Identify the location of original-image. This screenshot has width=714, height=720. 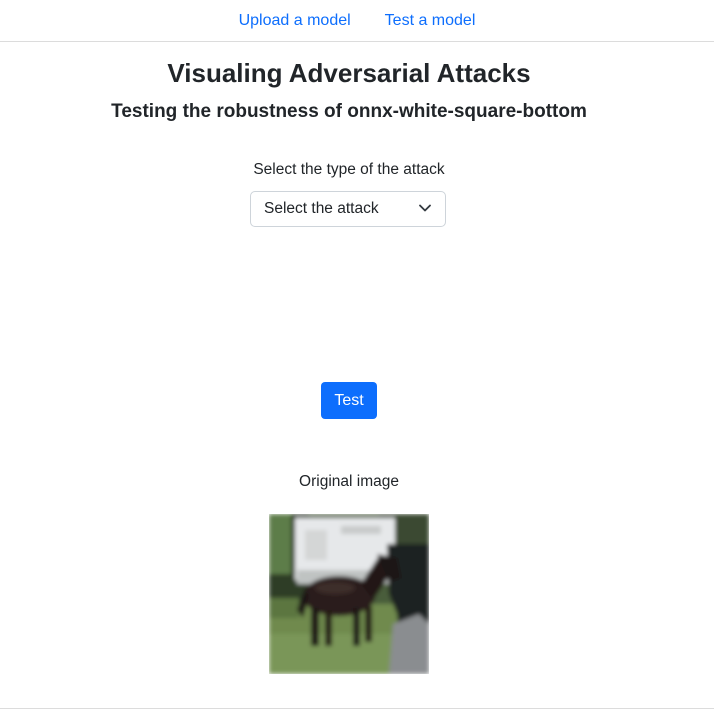
(349, 594).